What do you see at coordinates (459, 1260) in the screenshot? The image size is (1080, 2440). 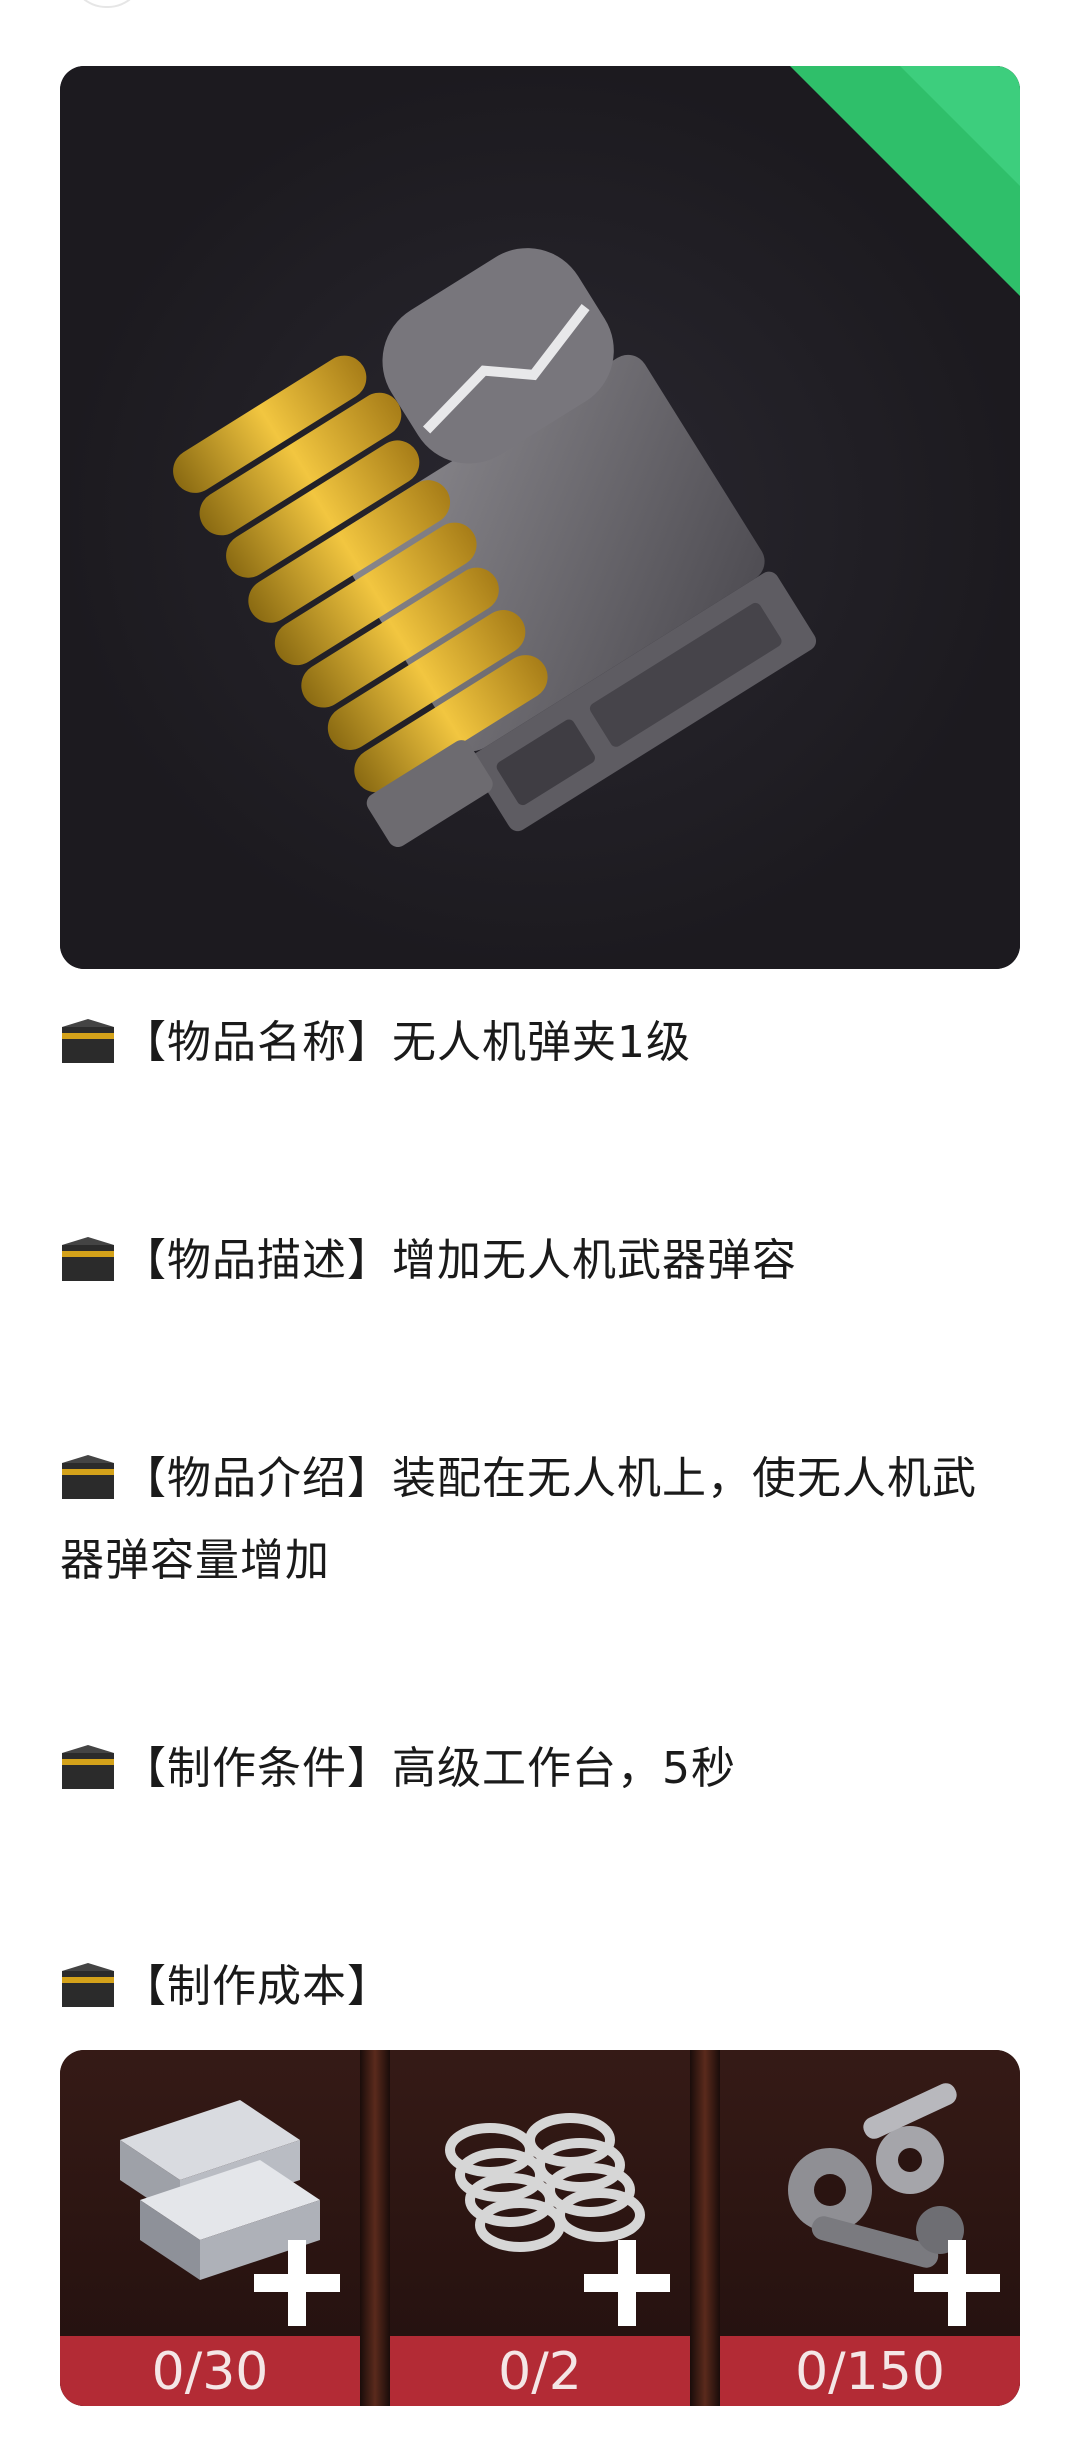 I see `item-desc-text: 【物品描述】增加无人机武器弹容` at bounding box center [459, 1260].